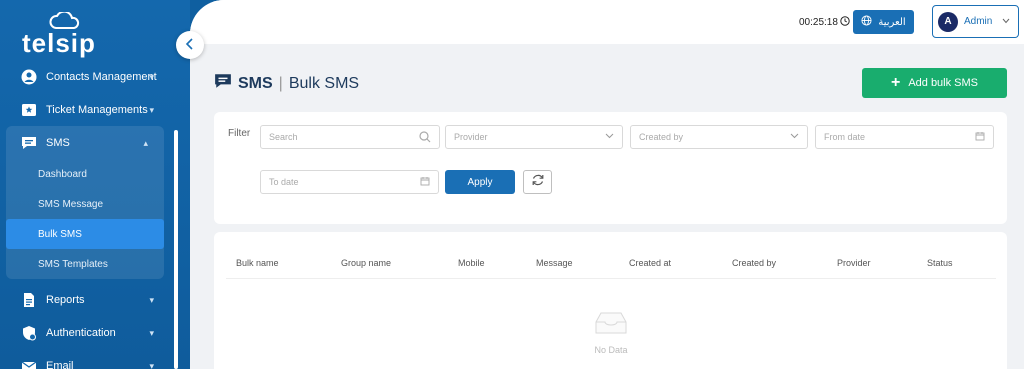  Describe the element at coordinates (845, 22) in the screenshot. I see `clock-icon` at that location.